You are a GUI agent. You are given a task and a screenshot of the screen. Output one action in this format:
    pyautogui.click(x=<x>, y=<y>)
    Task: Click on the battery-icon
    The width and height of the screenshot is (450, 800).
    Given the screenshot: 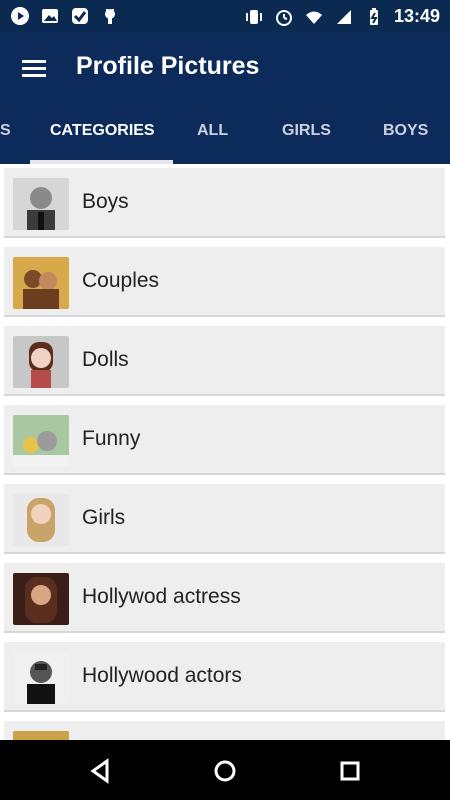 What is the action you would take?
    pyautogui.click(x=374, y=17)
    